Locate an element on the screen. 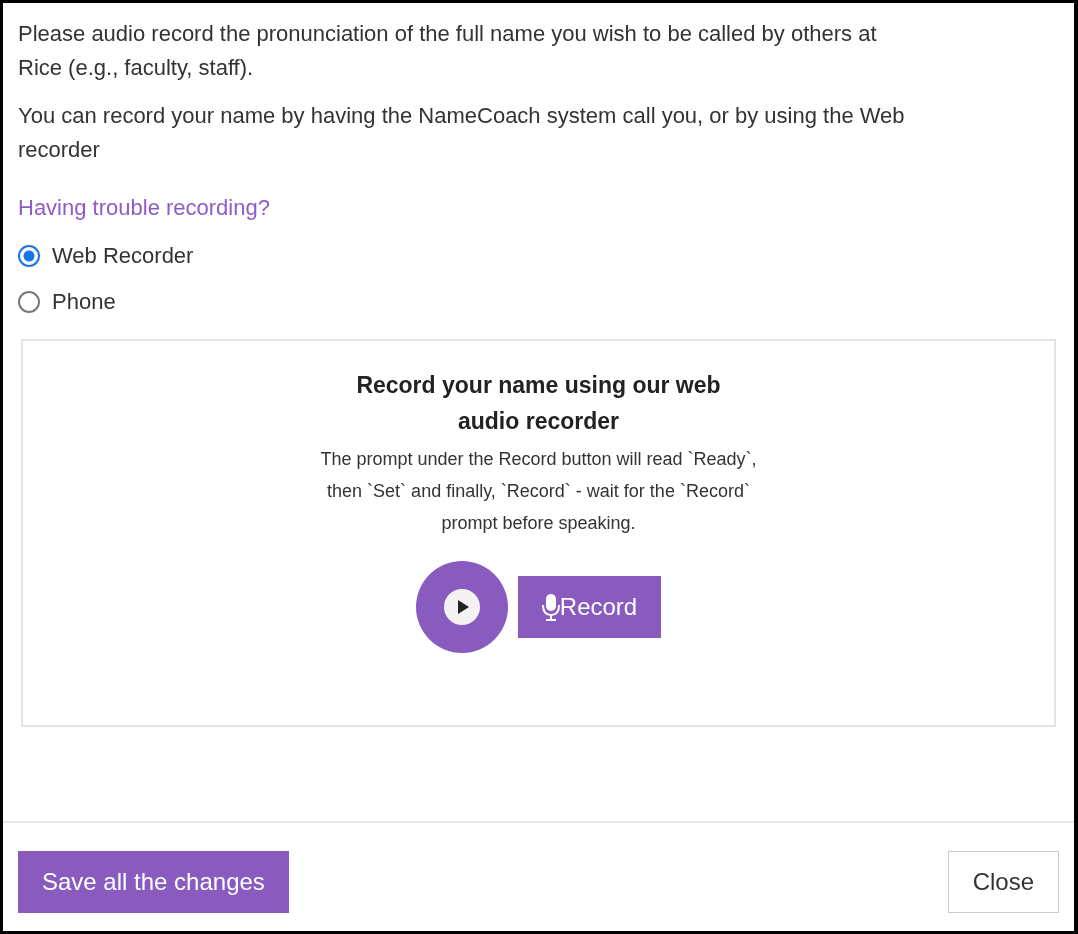  radio-label: Web Recorder is located at coordinates (123, 256).